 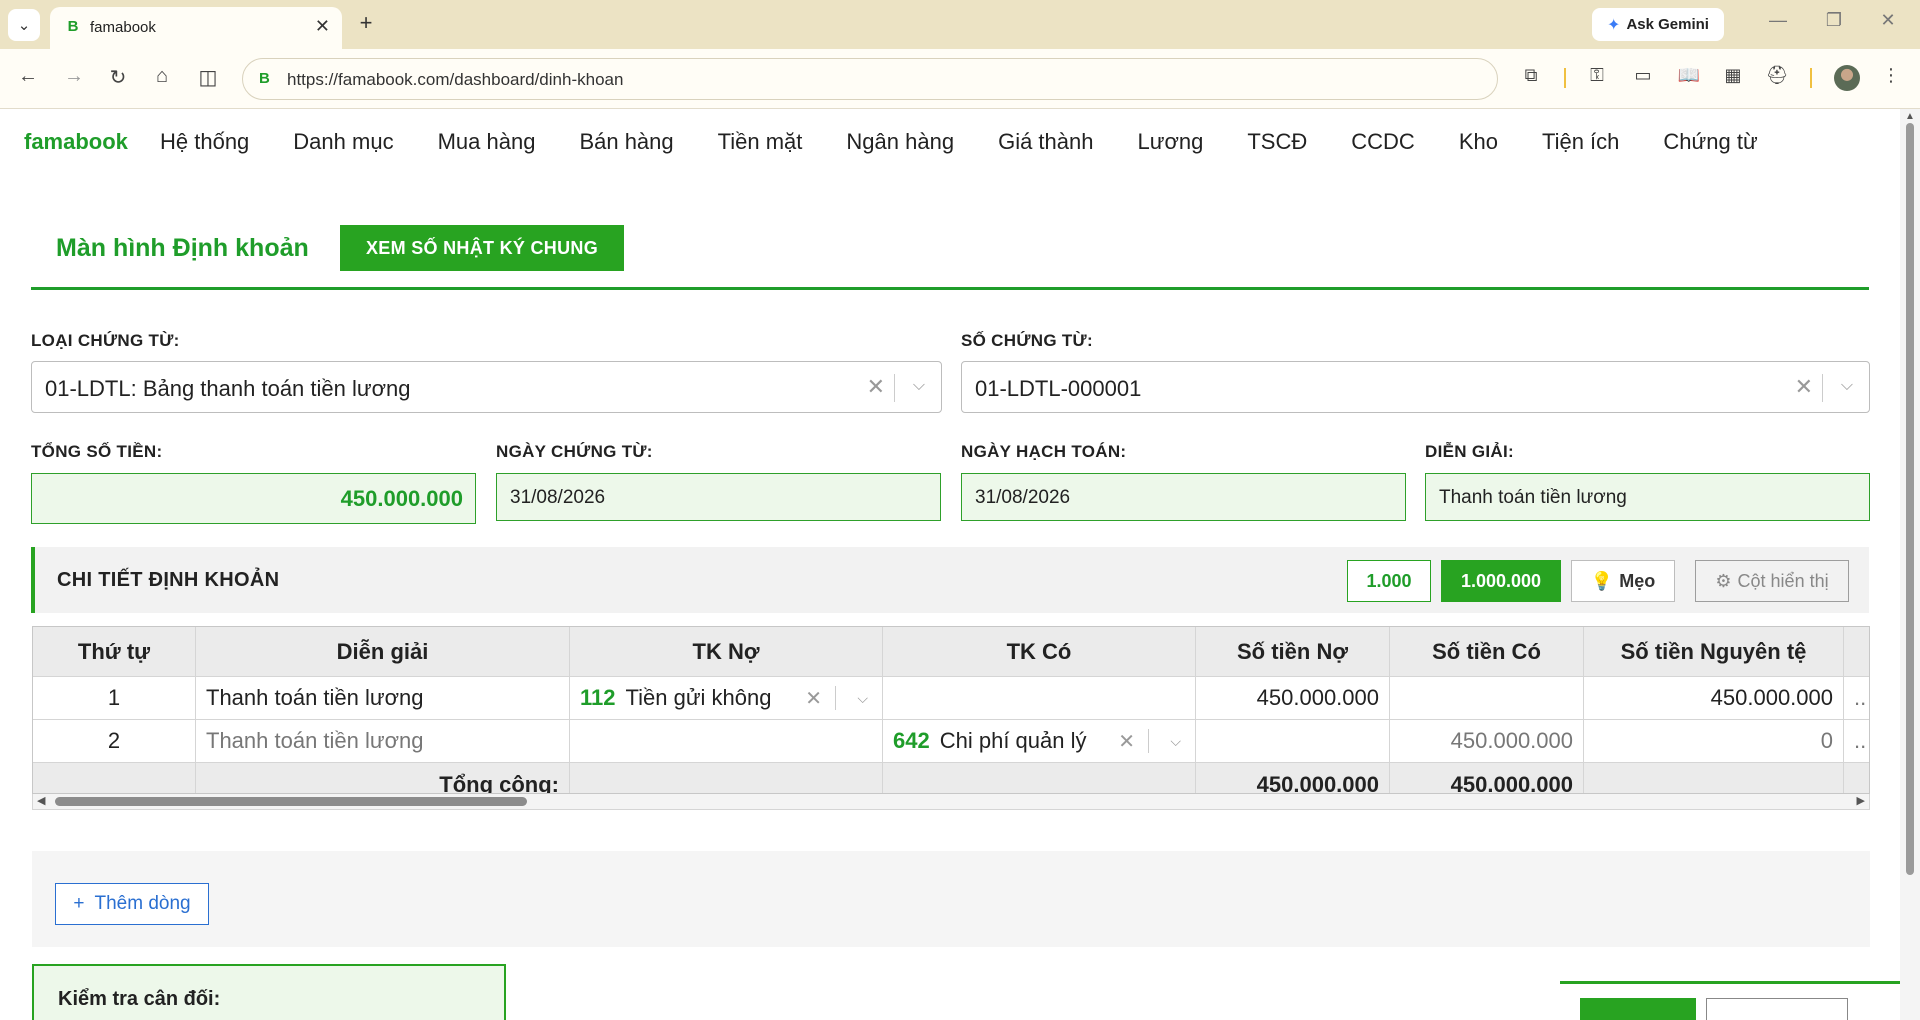 What do you see at coordinates (726, 741) in the screenshot?
I see `row-debit-account-select` at bounding box center [726, 741].